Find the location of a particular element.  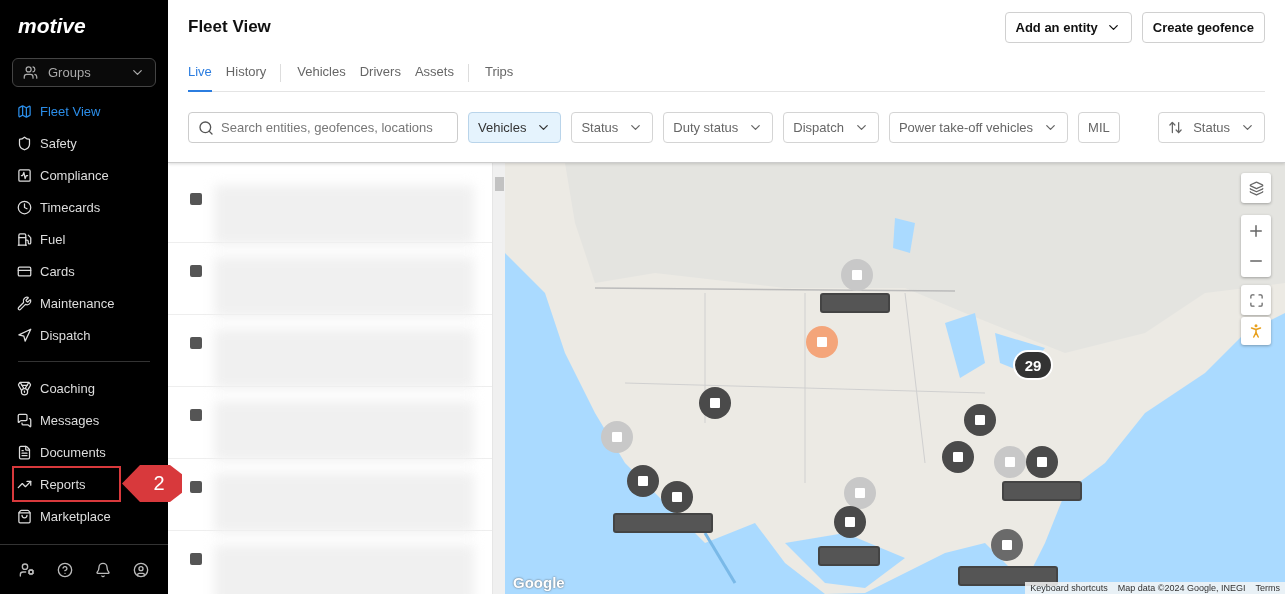

nav-item: Dispatch is located at coordinates (84, 335).